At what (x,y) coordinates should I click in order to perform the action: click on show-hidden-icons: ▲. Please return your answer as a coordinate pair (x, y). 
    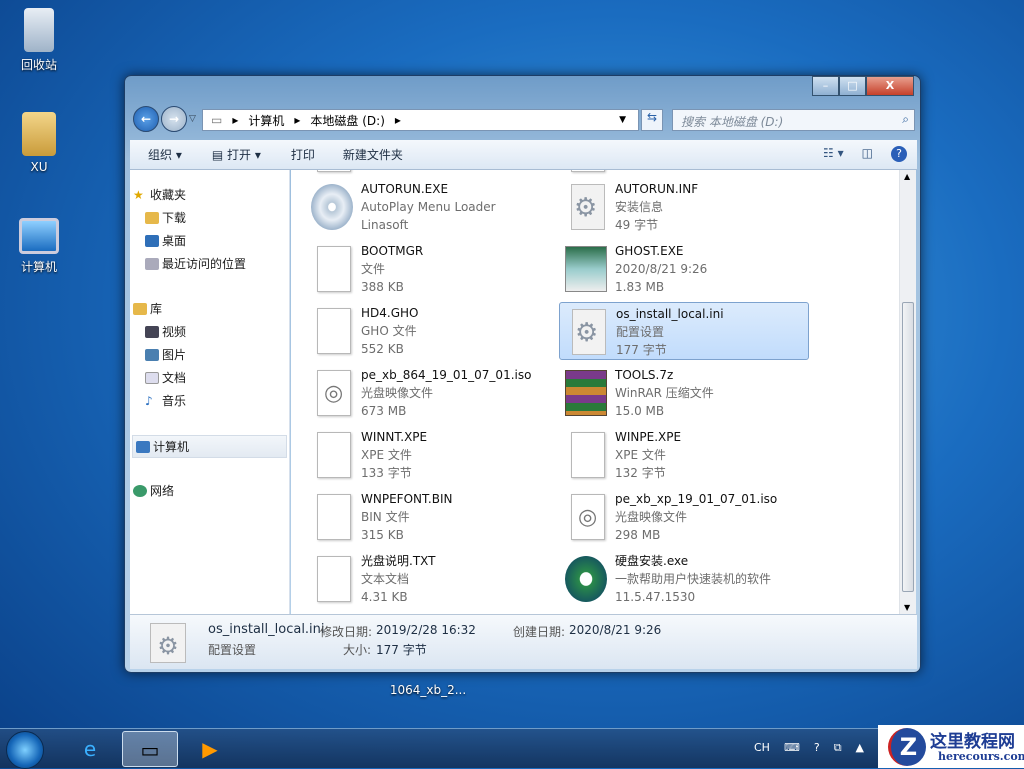
    Looking at the image, I should click on (860, 748).